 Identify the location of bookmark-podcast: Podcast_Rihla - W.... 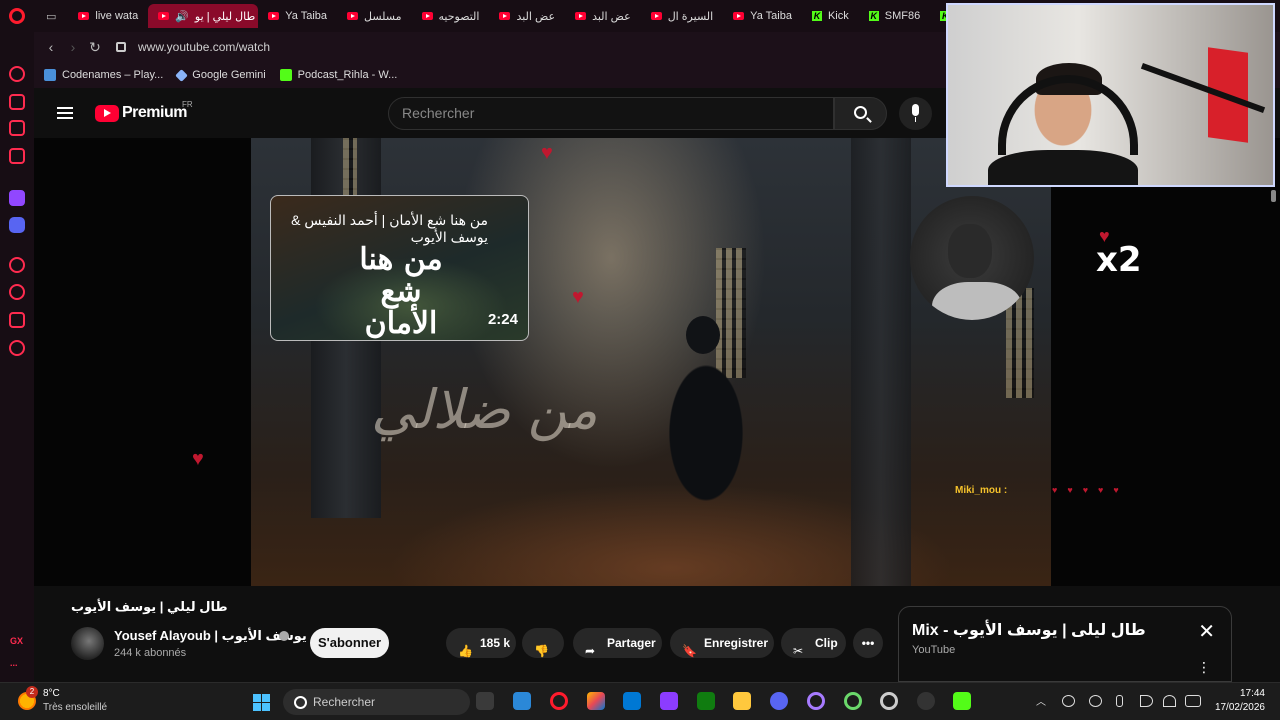
(338, 75).